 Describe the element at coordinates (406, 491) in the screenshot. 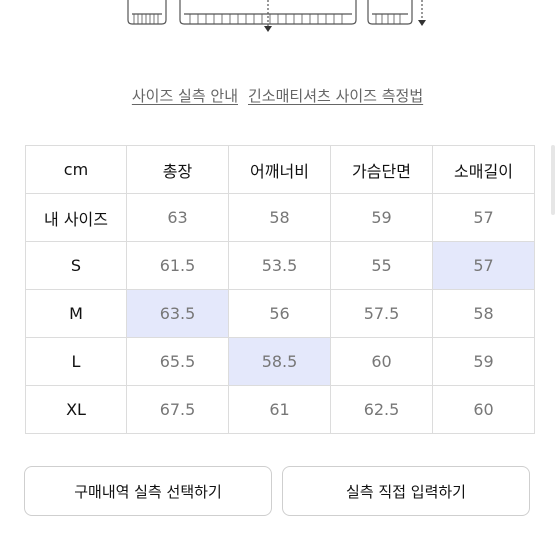

I see `direct-input-button: 실측 직접 입력하기` at that location.